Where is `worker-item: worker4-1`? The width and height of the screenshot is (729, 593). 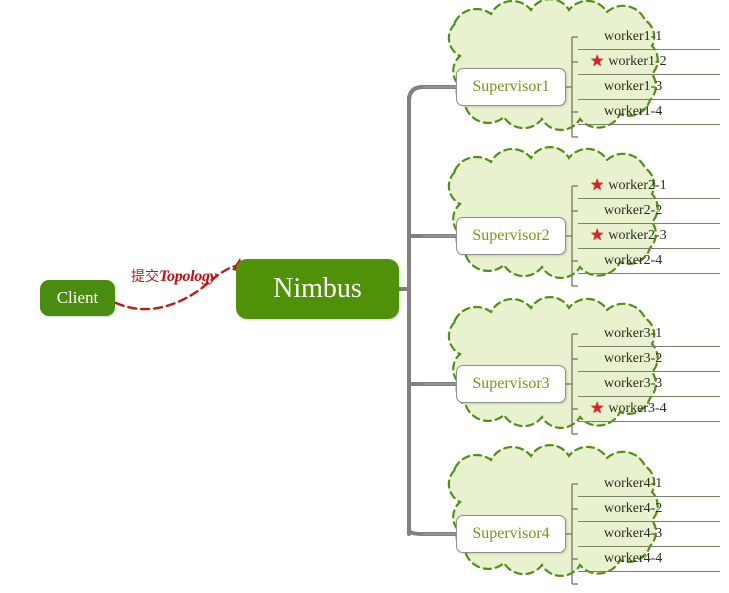
worker-item: worker4-1 is located at coordinates (649, 484).